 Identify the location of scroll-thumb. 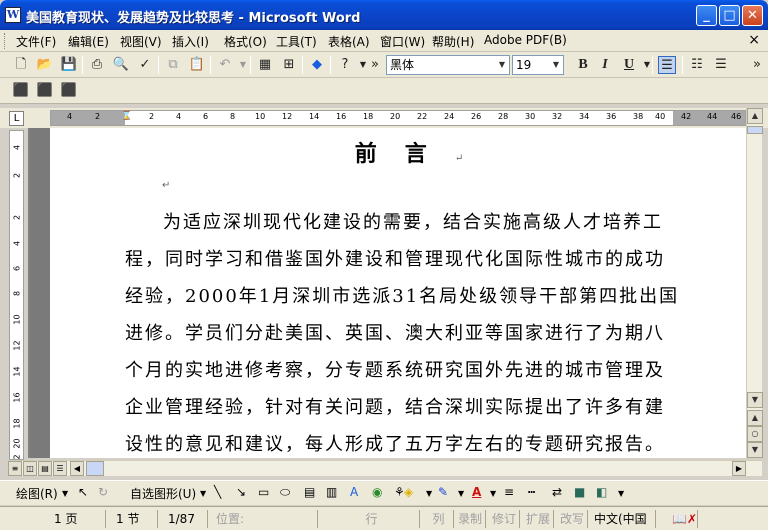
(755, 130).